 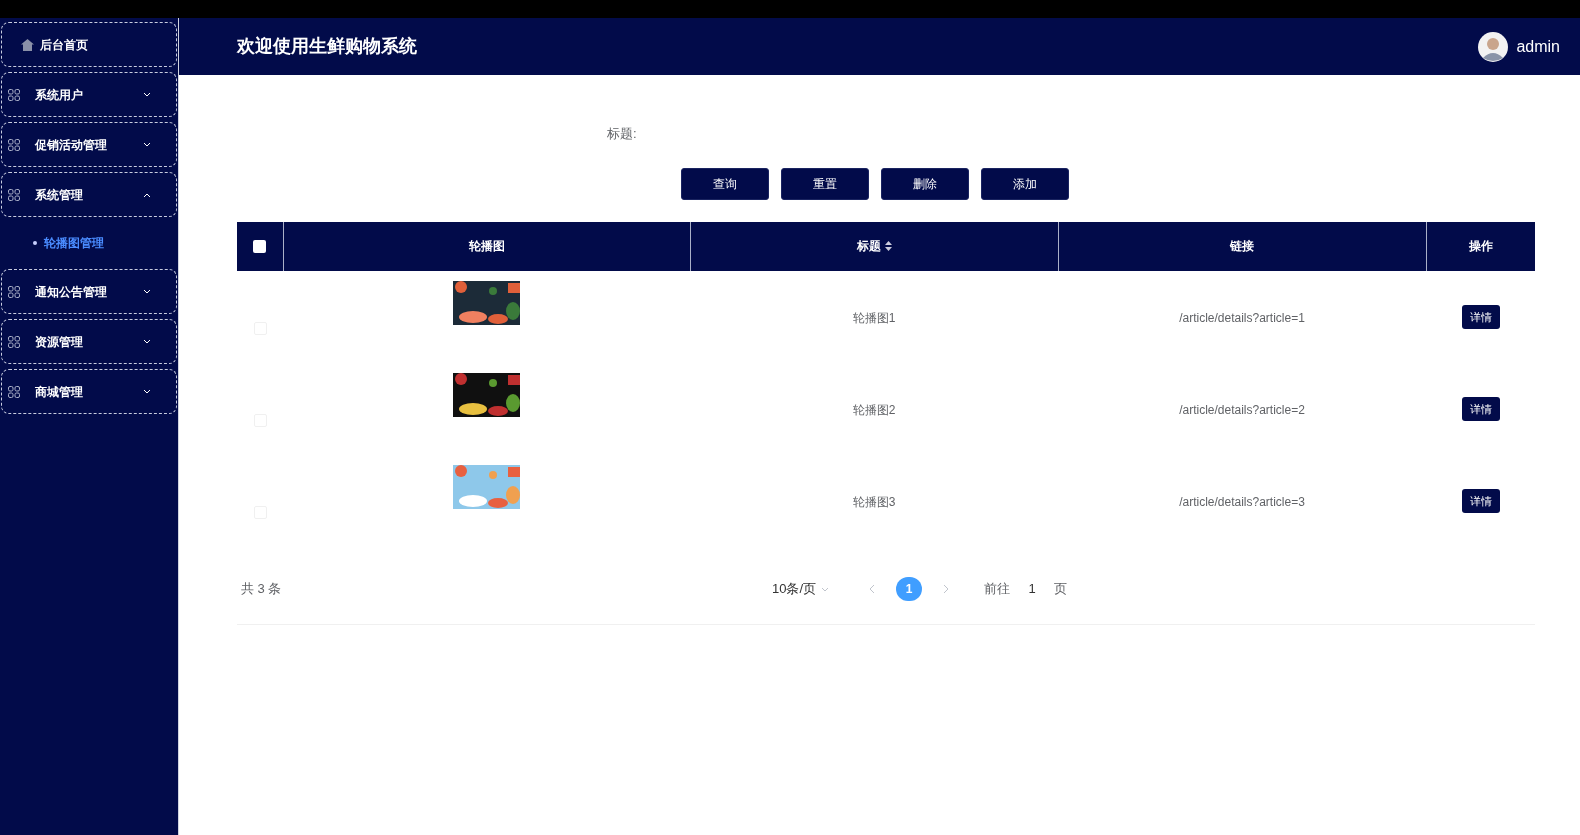 I want to click on next-page-icon, so click(x=946, y=589).